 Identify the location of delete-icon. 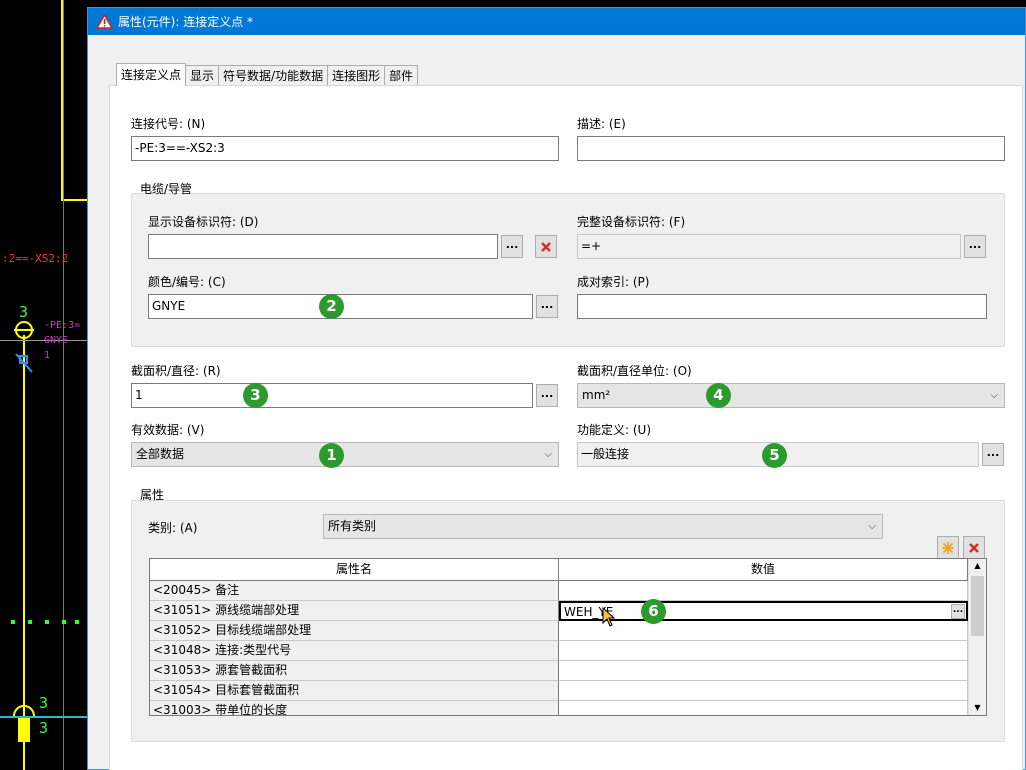
(546, 246).